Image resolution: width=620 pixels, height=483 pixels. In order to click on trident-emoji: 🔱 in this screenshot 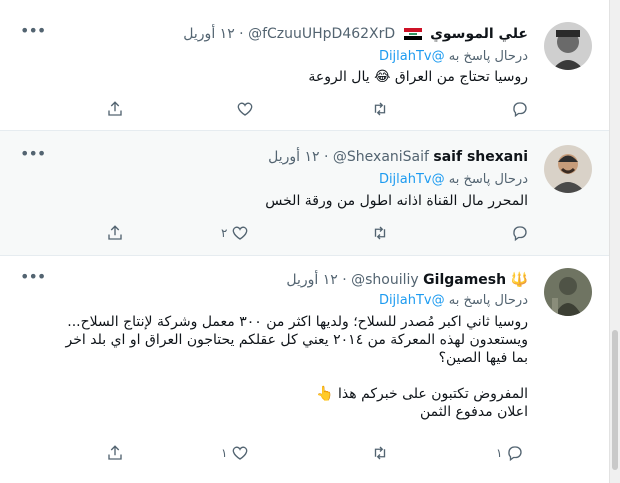, I will do `click(519, 280)`.